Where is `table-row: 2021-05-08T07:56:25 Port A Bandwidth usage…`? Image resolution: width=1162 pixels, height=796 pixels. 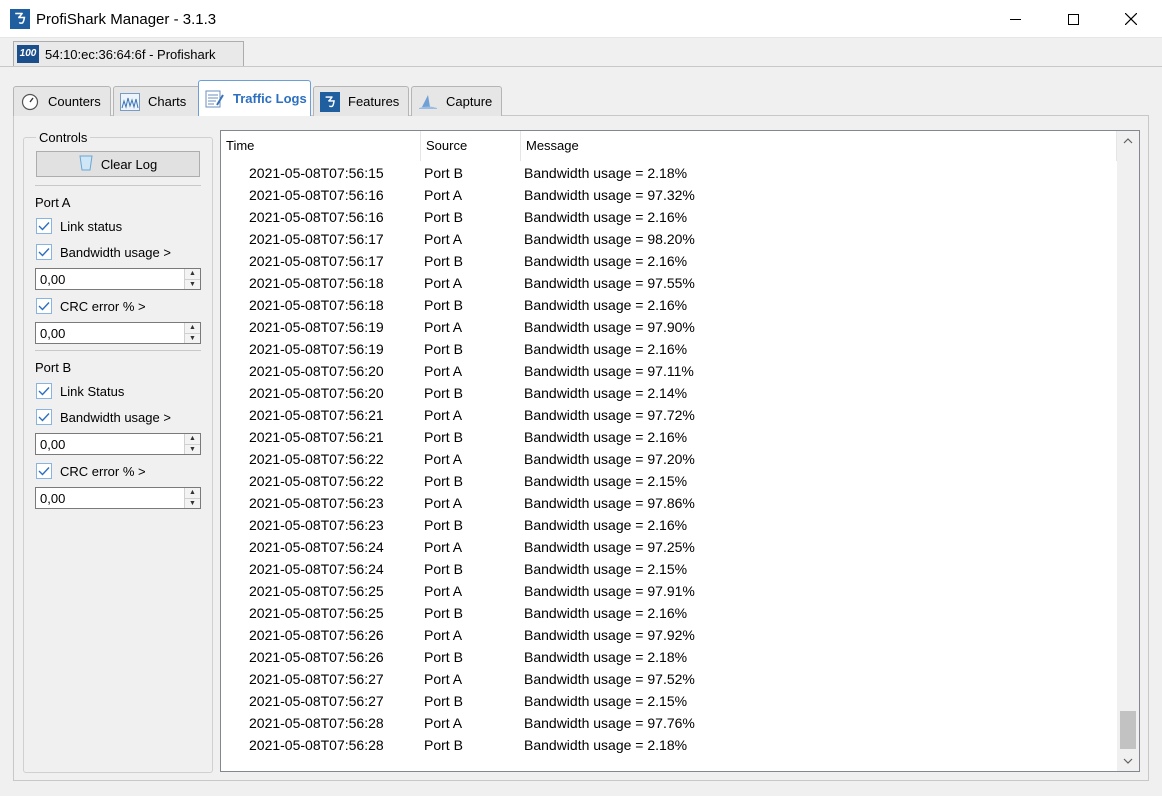
table-row: 2021-05-08T07:56:25 Port A Bandwidth usage… is located at coordinates (669, 591).